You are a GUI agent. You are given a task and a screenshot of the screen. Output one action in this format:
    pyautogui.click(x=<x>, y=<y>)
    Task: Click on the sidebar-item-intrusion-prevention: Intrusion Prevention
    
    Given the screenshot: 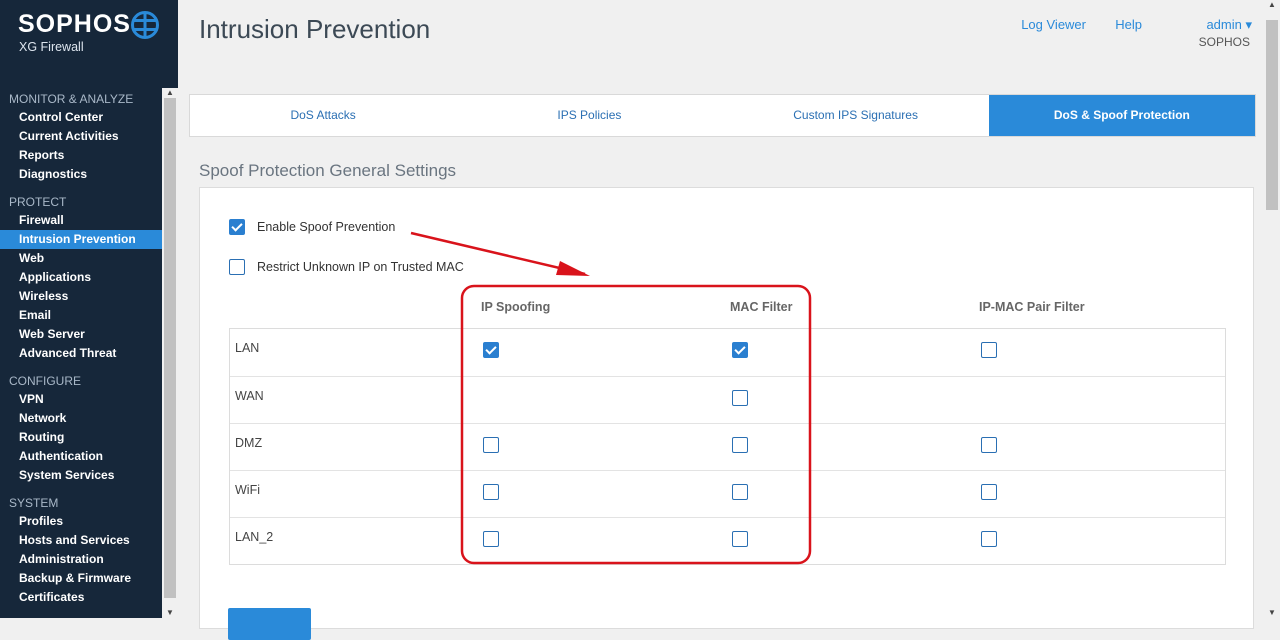 What is the action you would take?
    pyautogui.click(x=81, y=239)
    